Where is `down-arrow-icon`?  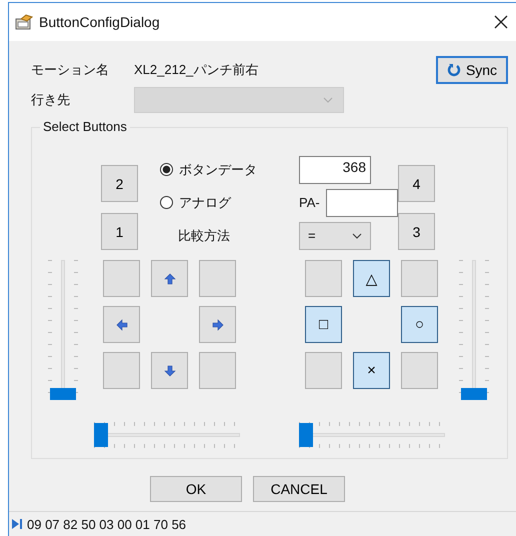
down-arrow-icon is located at coordinates (170, 370).